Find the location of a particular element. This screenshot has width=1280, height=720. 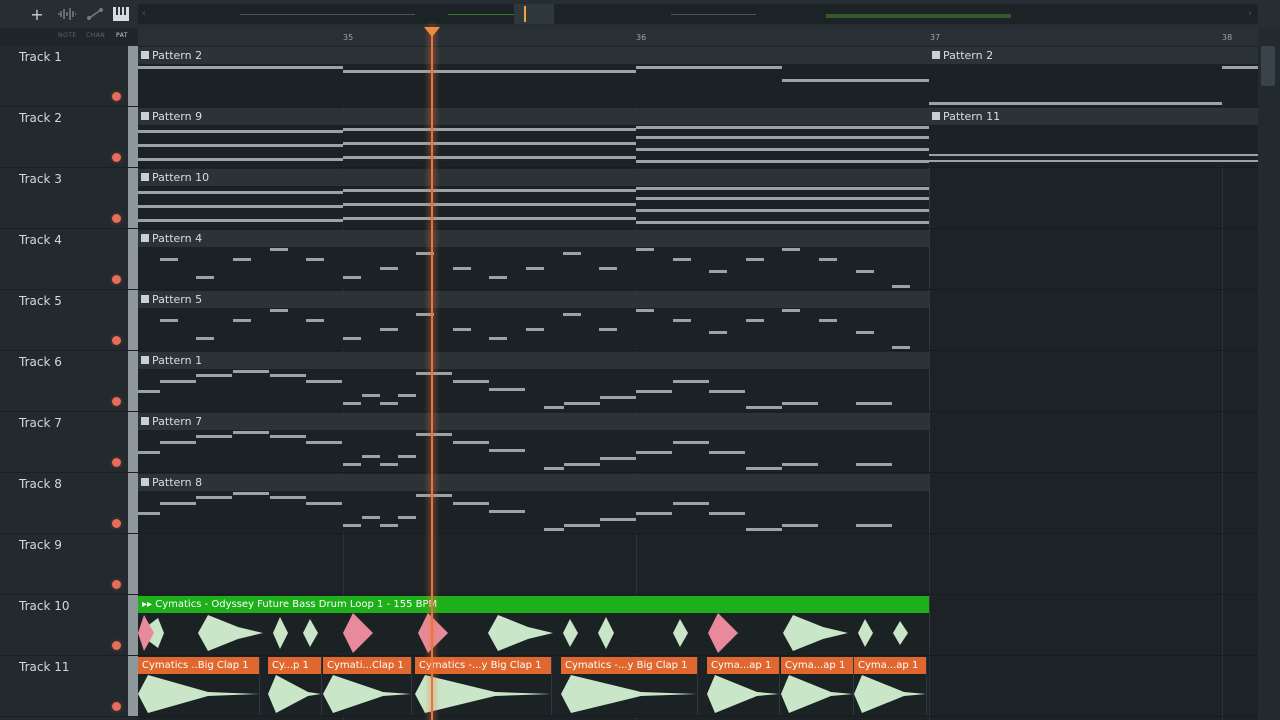

lane is located at coordinates (698, 564).